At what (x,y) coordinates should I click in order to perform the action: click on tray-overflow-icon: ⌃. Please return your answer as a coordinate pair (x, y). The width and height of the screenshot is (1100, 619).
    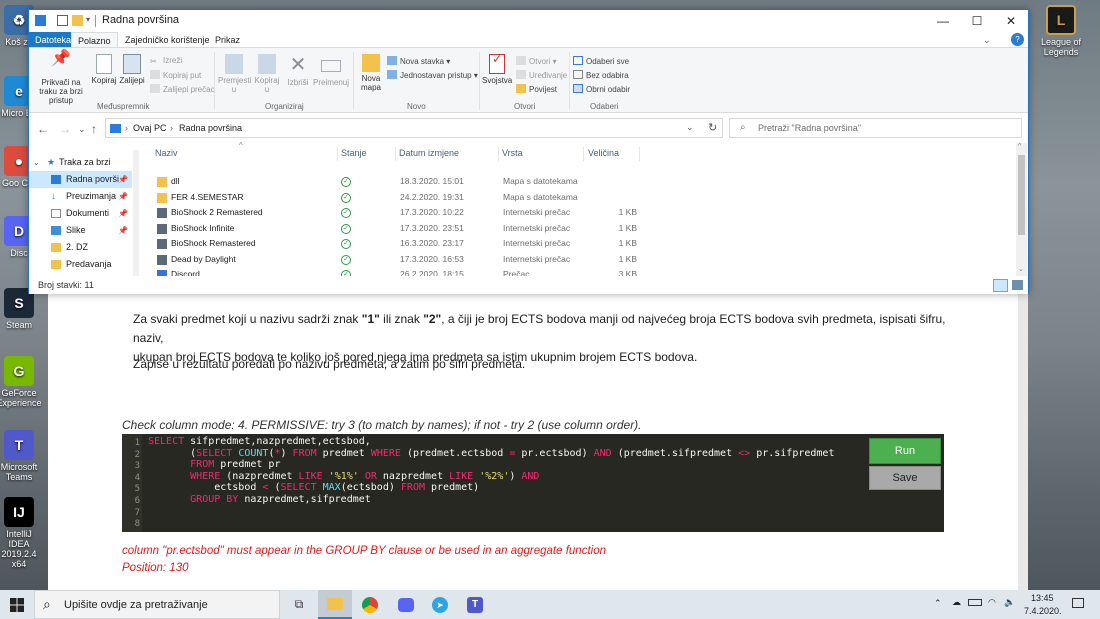
    Looking at the image, I should click on (938, 603).